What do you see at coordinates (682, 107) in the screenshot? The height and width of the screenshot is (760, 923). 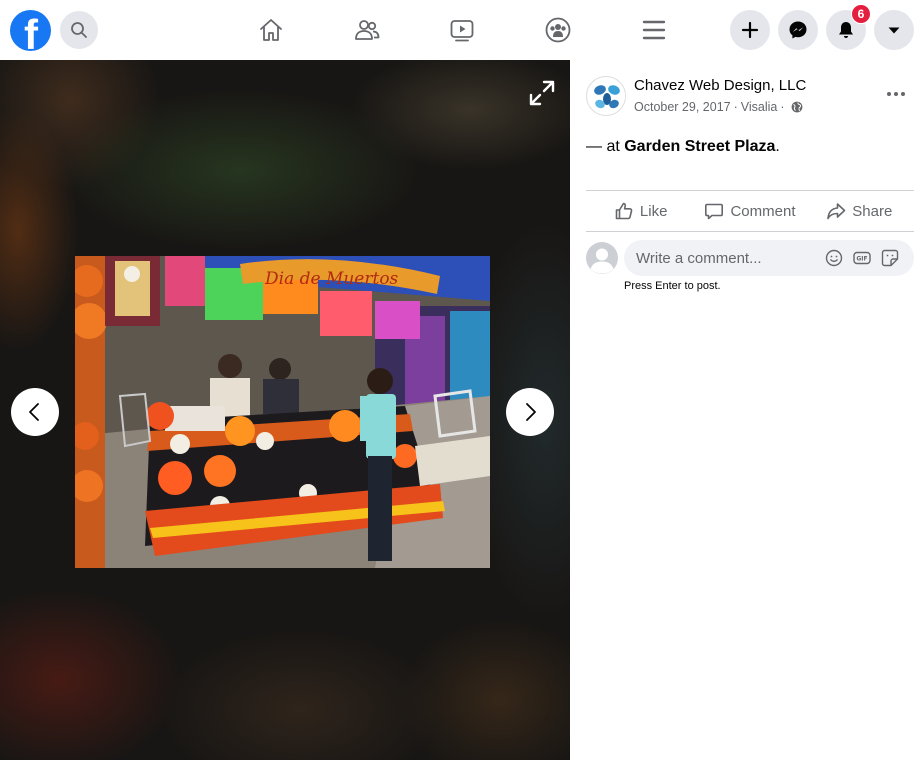 I see `post-date: October 29, 2017` at bounding box center [682, 107].